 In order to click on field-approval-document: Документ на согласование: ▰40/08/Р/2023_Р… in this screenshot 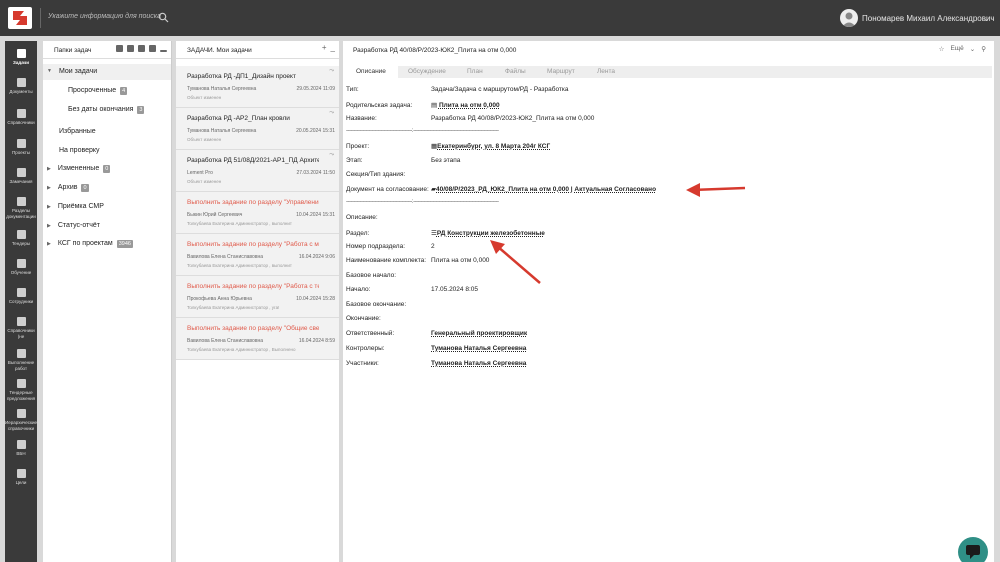, I will do `click(501, 189)`.